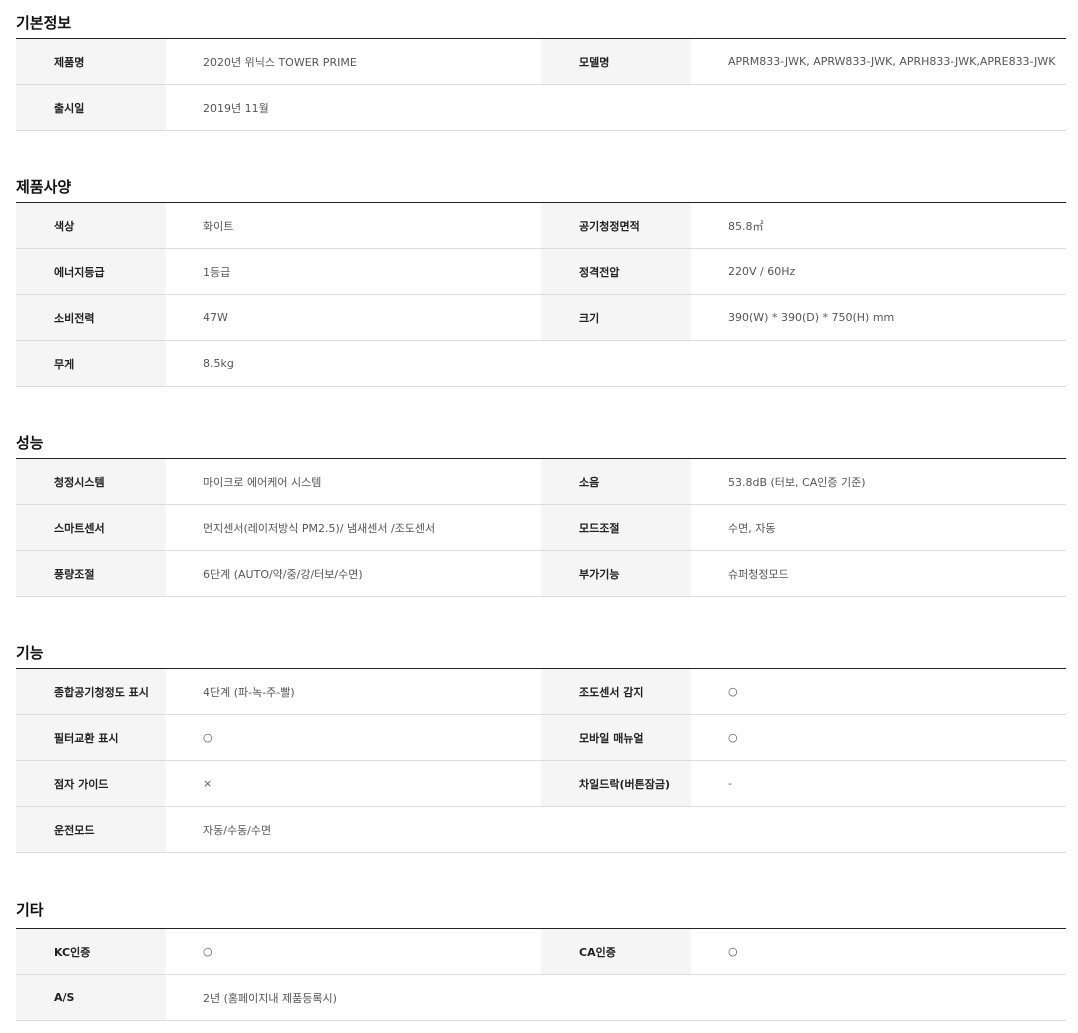 The height and width of the screenshot is (1033, 1078). Describe the element at coordinates (541, 108) in the screenshot. I see `table-row: 출시일 2019년 11월` at that location.